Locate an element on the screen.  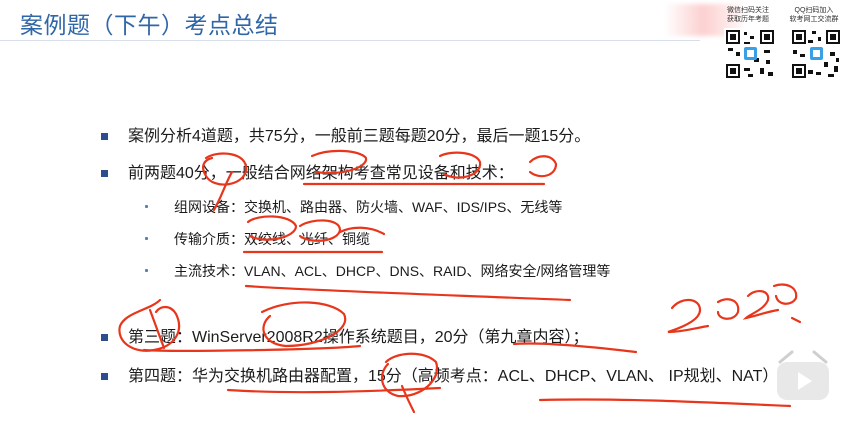
subpoint-1-text: 组网设备：交换机、路由器、防火墙、WAF、IDS/IPS、无线等 is located at coordinates (368, 207).